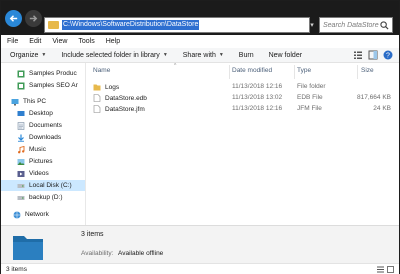  What do you see at coordinates (12, 41) in the screenshot?
I see `menu-file: File` at bounding box center [12, 41].